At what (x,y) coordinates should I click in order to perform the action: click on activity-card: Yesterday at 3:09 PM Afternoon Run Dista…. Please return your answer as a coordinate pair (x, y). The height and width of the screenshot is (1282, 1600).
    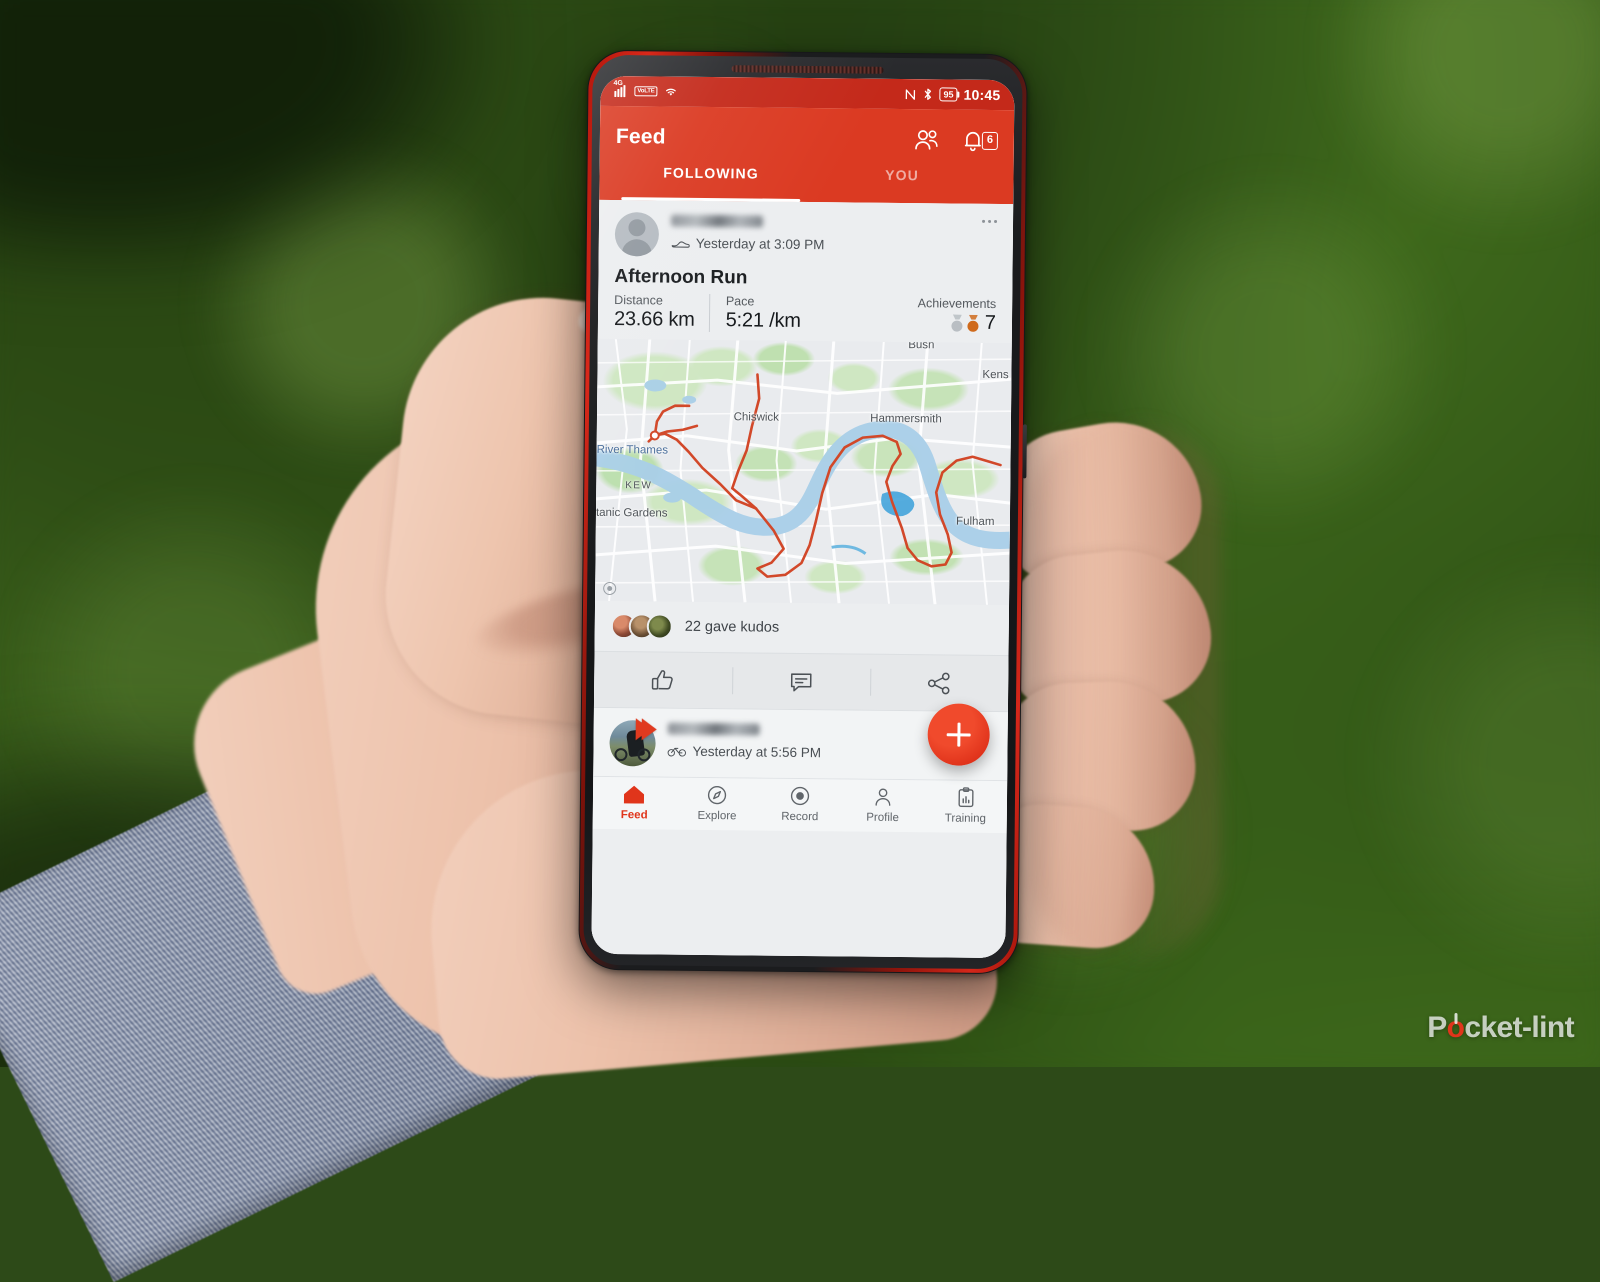
    Looking at the image, I should click on (803, 455).